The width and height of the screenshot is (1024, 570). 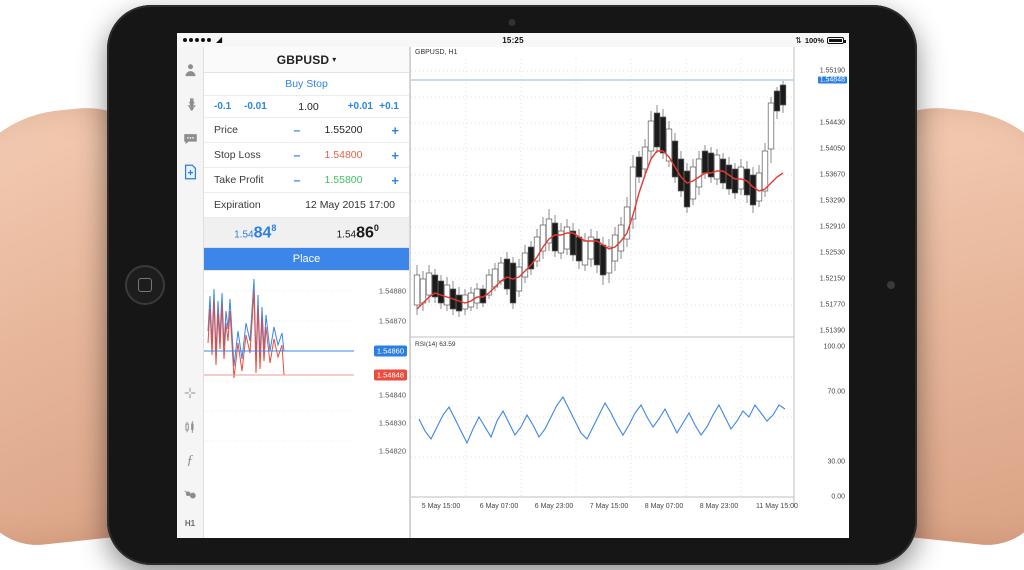 What do you see at coordinates (229, 106) in the screenshot?
I see `volume-minus-large-button: -0.1` at bounding box center [229, 106].